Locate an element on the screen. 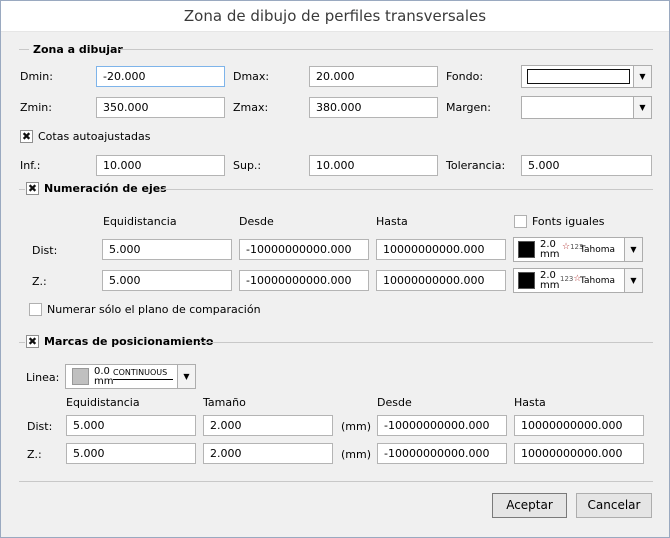 The image size is (670, 538). dialog-title: Zona de dibujo de perfiles transversales is located at coordinates (335, 16).